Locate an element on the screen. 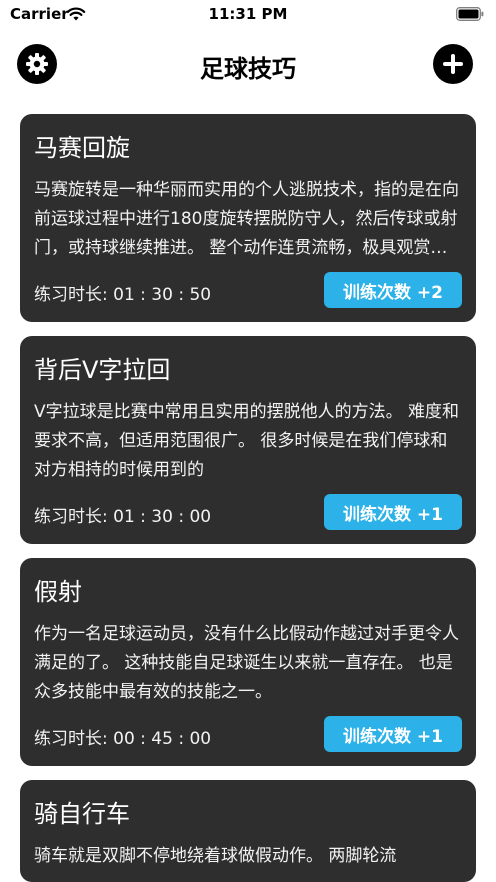 This screenshot has height=882, width=496. practice-duration: 练习时长: 01 : 30 : 50 is located at coordinates (123, 295).